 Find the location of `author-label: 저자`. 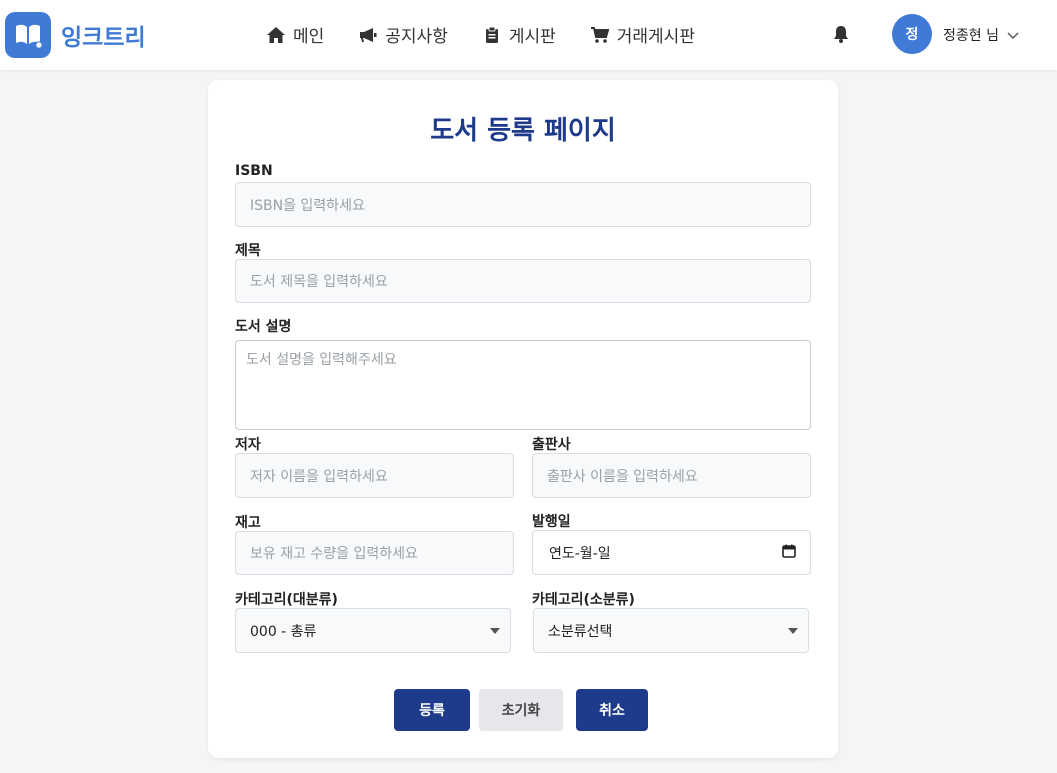

author-label: 저자 is located at coordinates (248, 445).